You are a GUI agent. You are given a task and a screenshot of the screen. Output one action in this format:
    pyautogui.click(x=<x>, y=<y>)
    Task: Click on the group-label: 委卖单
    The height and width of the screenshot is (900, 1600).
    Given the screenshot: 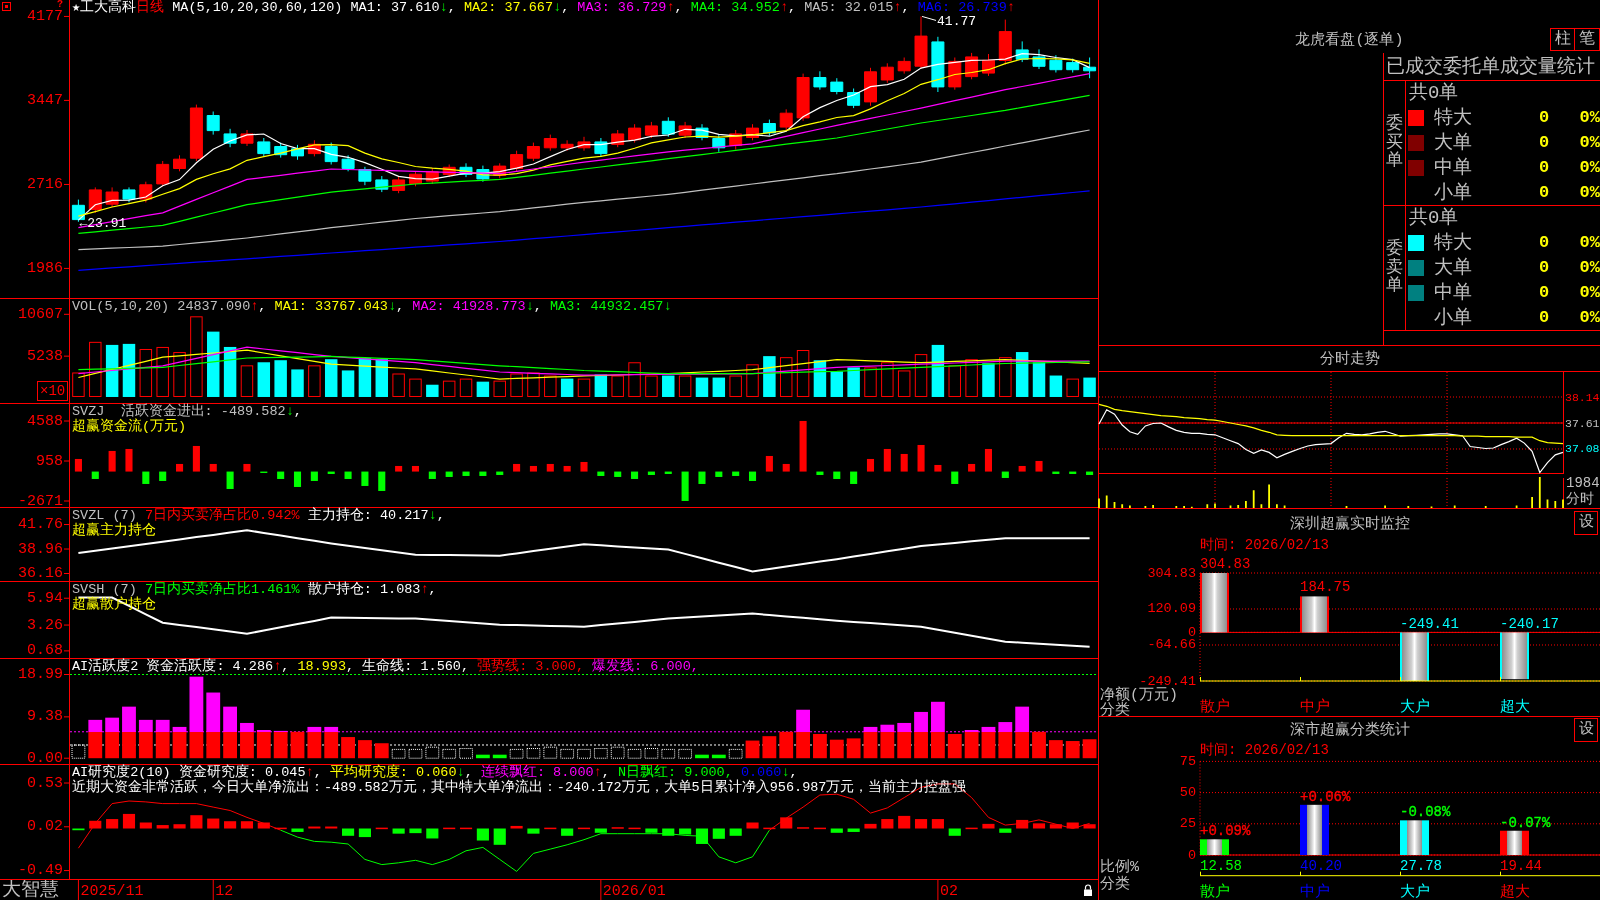 What is the action you would take?
    pyautogui.click(x=1394, y=267)
    